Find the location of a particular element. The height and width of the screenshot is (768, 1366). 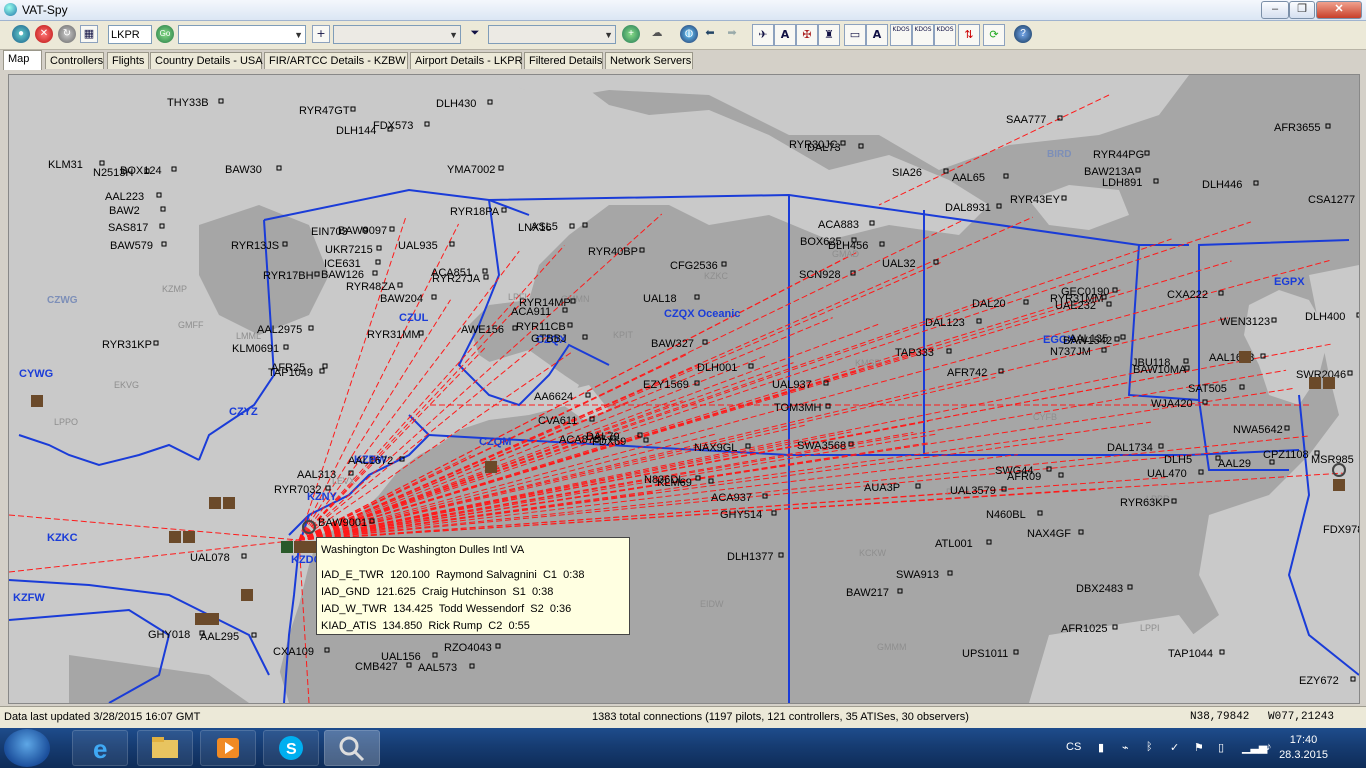

aircraft-marker: RYR13JS is located at coordinates (259, 246).